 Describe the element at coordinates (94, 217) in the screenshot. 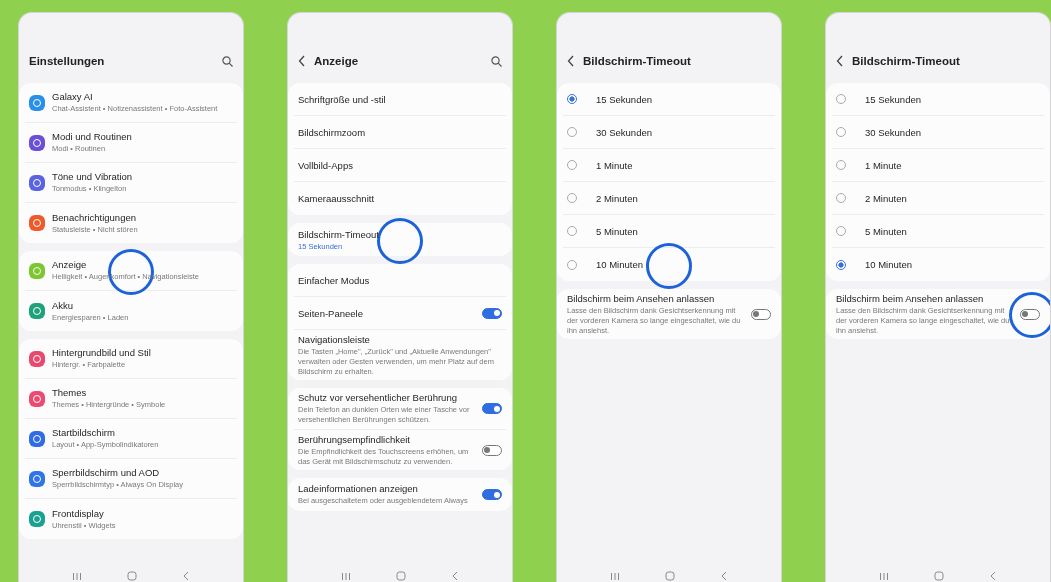

I see `row-title: Benachrichtigungen` at that location.